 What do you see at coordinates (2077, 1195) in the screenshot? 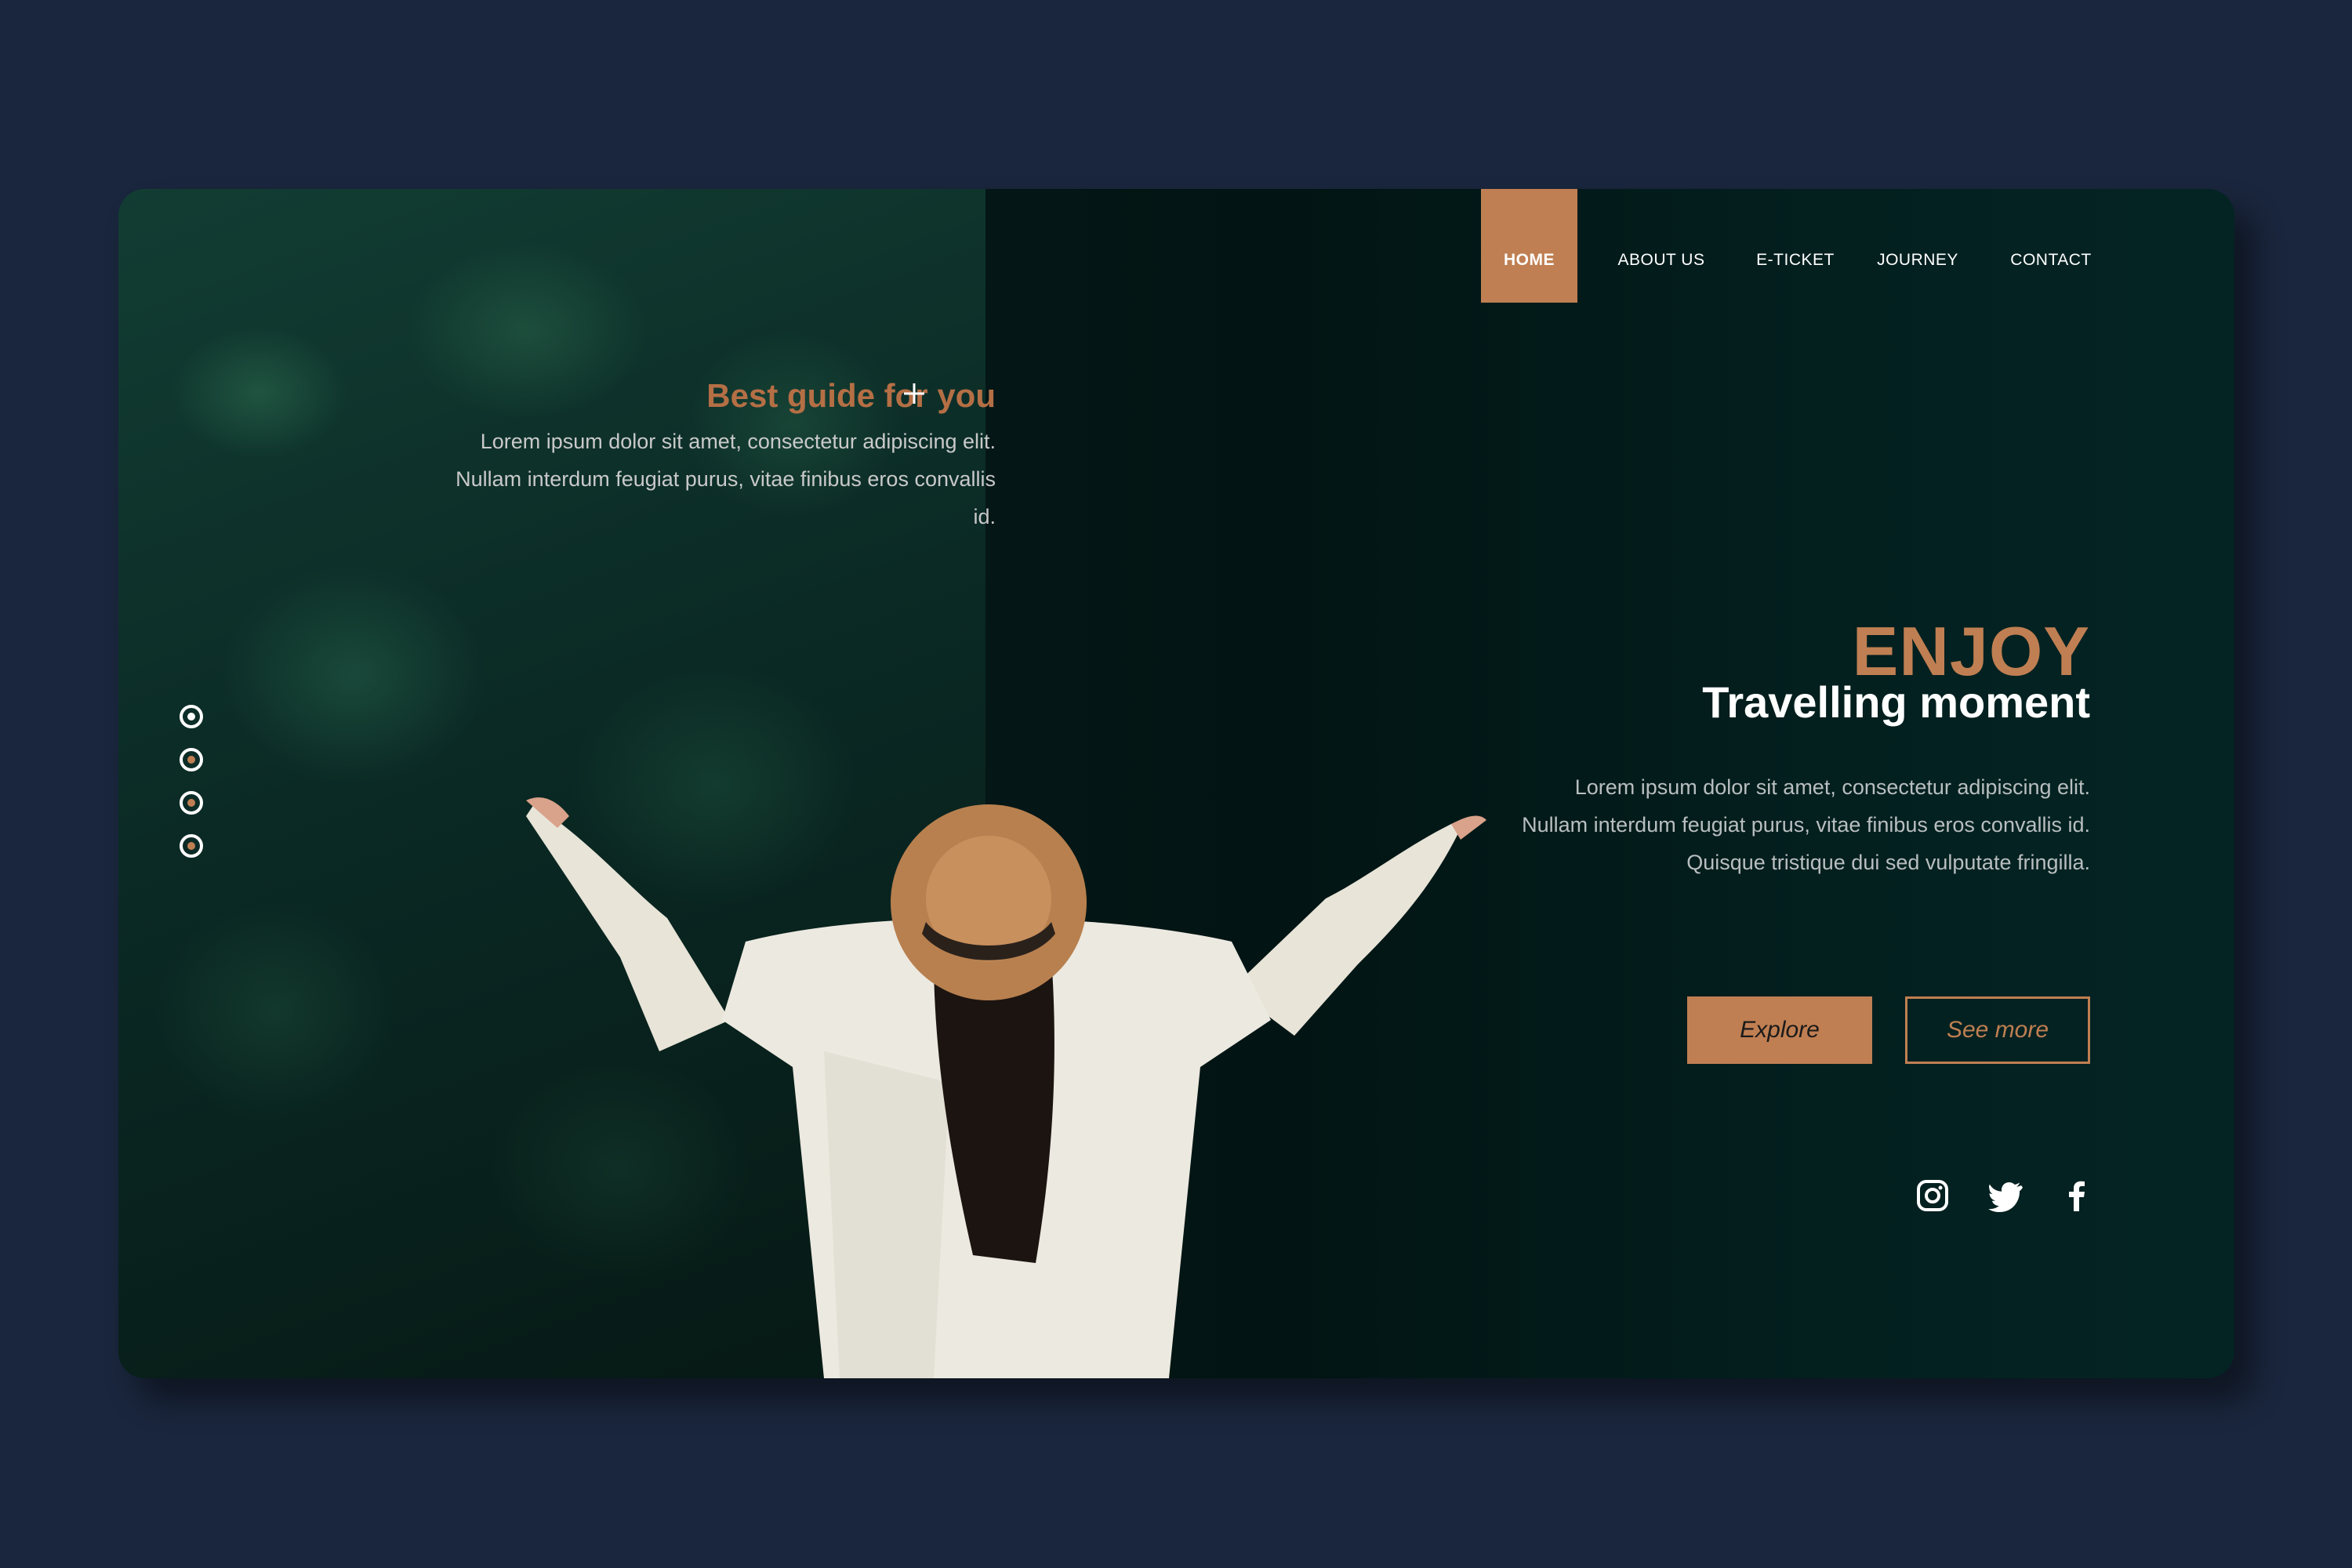
I see `facebook-icon` at bounding box center [2077, 1195].